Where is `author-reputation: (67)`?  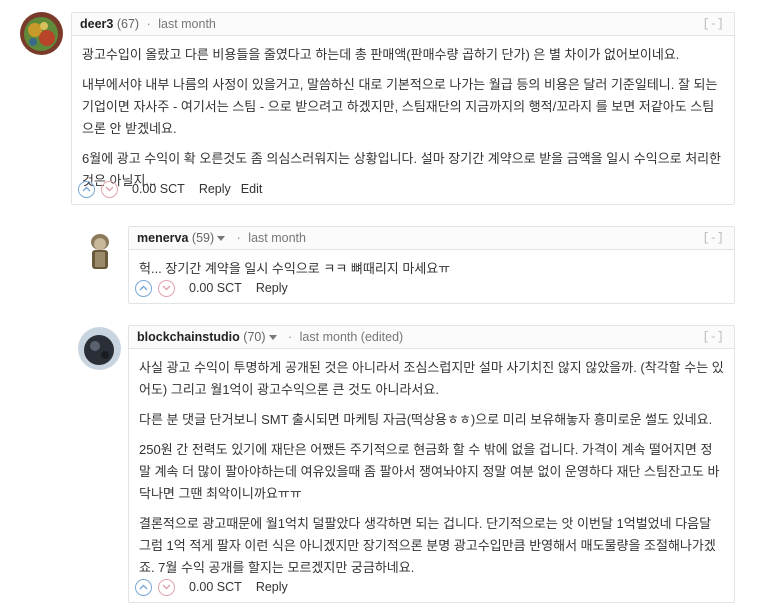
author-reputation: (67) is located at coordinates (128, 24).